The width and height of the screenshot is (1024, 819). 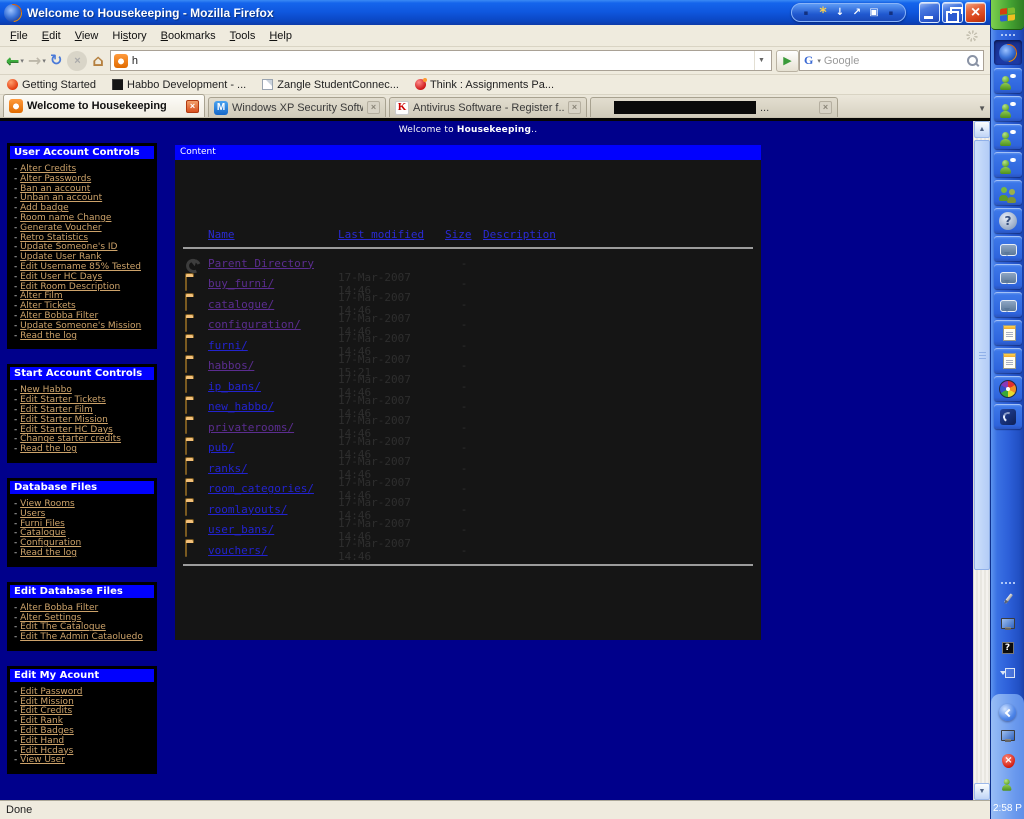 I want to click on sidebar-link: Configuration, so click(x=50, y=543).